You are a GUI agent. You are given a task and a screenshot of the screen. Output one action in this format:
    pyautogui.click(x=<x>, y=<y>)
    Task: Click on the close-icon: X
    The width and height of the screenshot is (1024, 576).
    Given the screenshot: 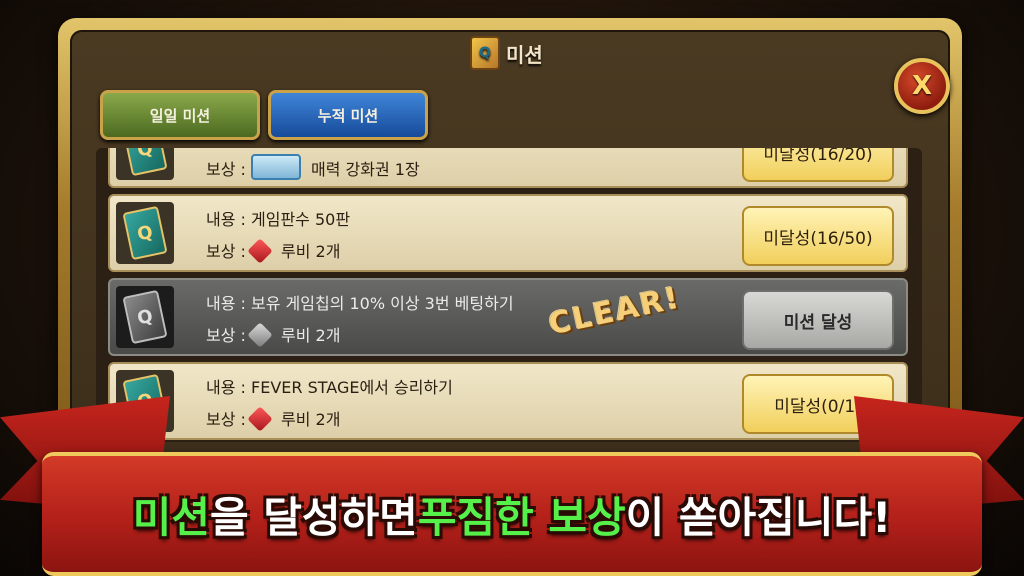 What is the action you would take?
    pyautogui.click(x=922, y=86)
    